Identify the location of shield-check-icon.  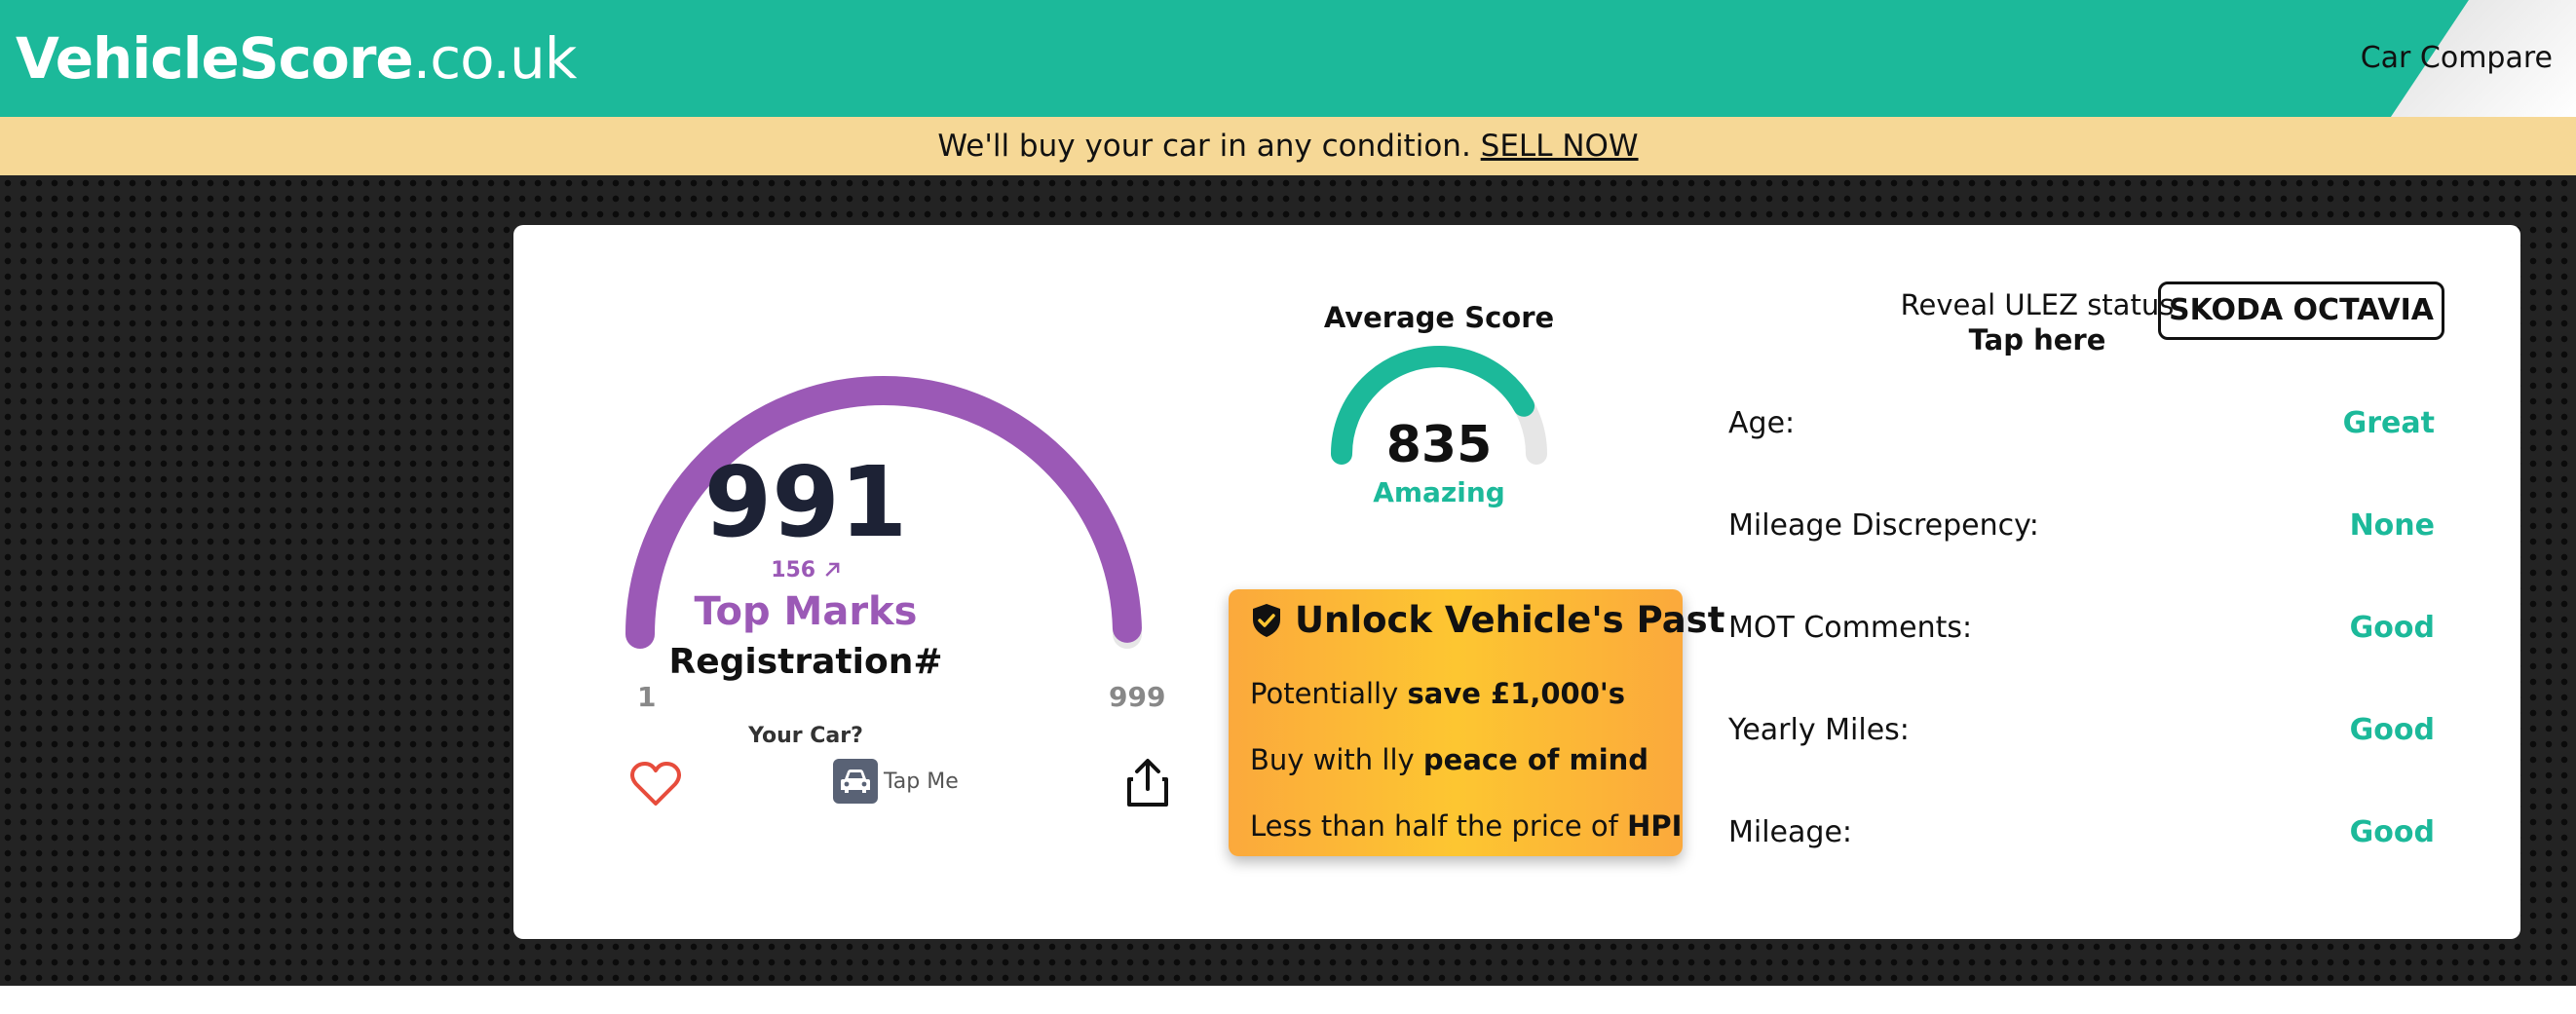
(1266, 620).